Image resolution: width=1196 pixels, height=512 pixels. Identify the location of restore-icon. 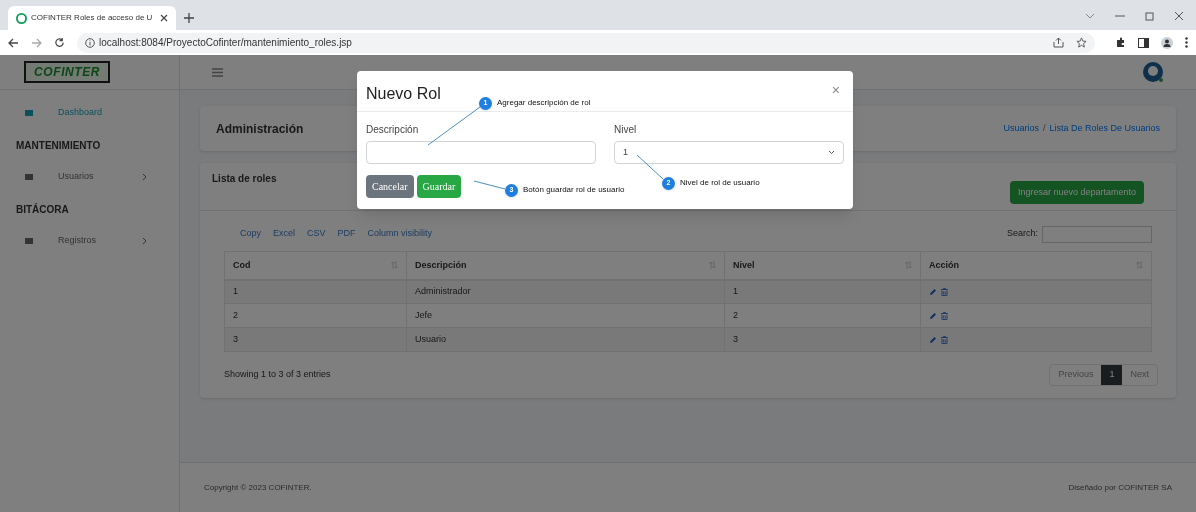
(1149, 16).